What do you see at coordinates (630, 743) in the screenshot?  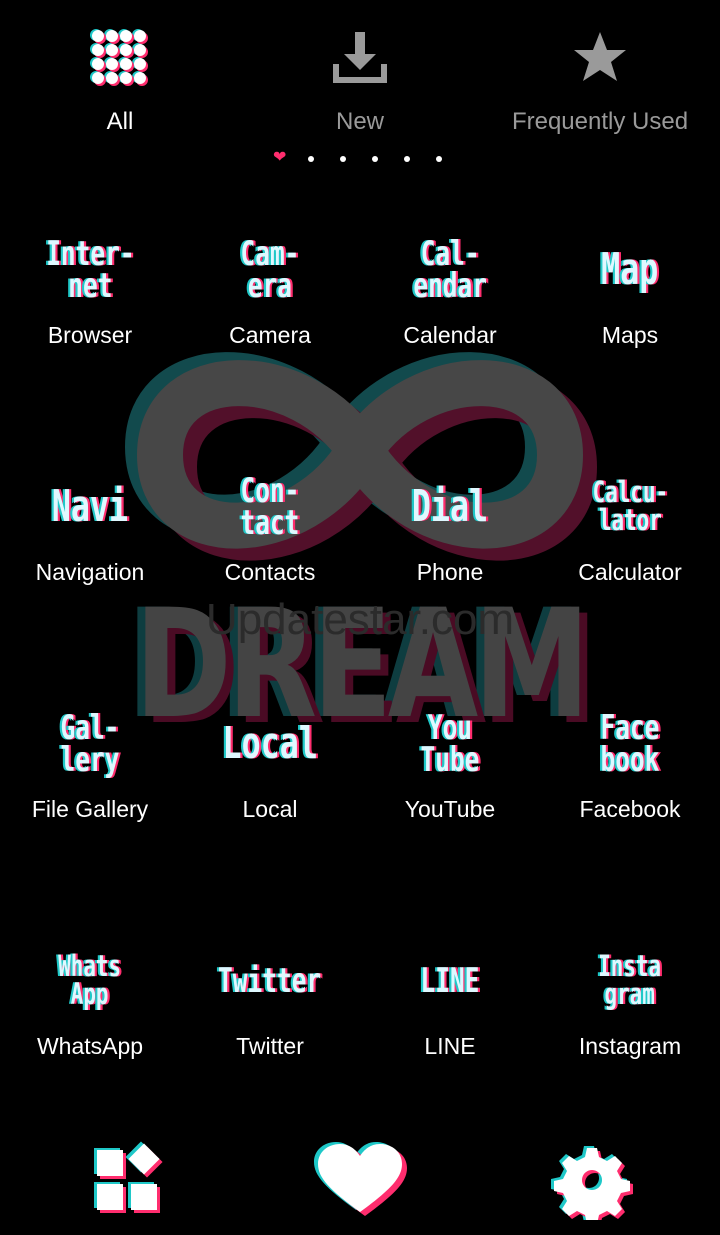 I see `facebook-icon: Face book` at bounding box center [630, 743].